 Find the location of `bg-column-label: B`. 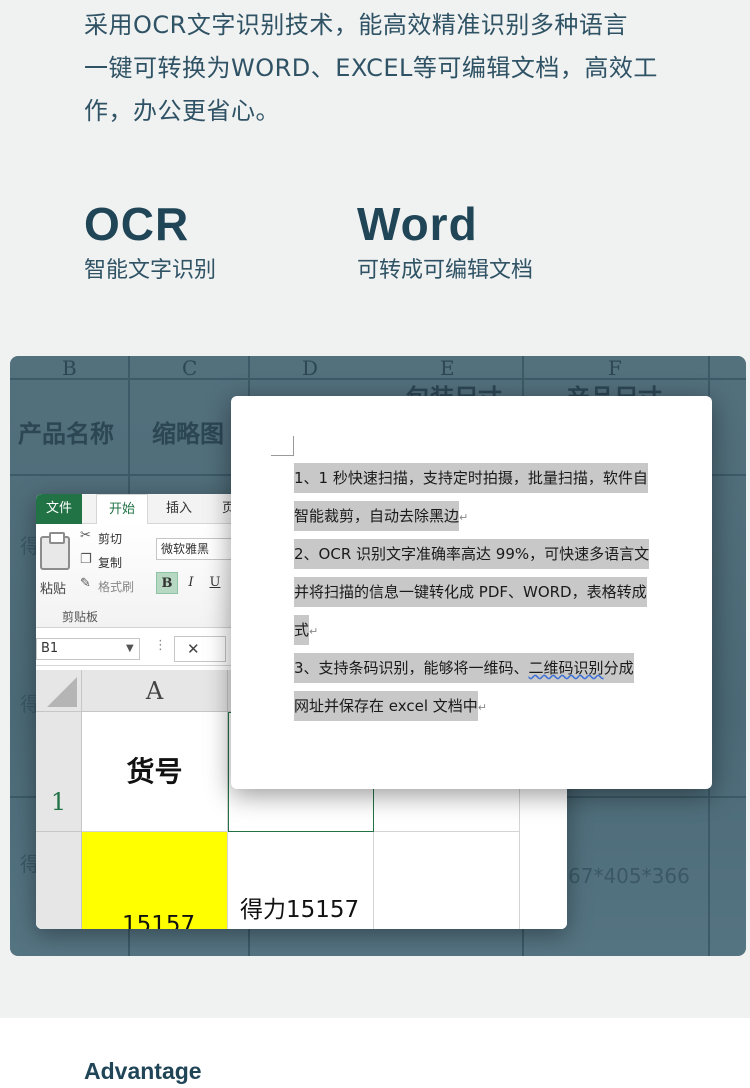

bg-column-label: B is located at coordinates (69, 368).